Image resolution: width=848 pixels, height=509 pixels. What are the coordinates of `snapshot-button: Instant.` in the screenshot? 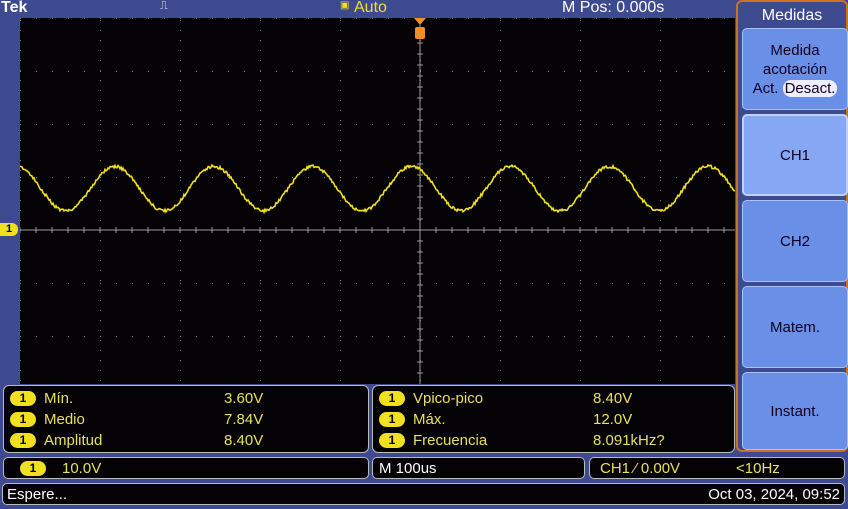 It's located at (795, 411).